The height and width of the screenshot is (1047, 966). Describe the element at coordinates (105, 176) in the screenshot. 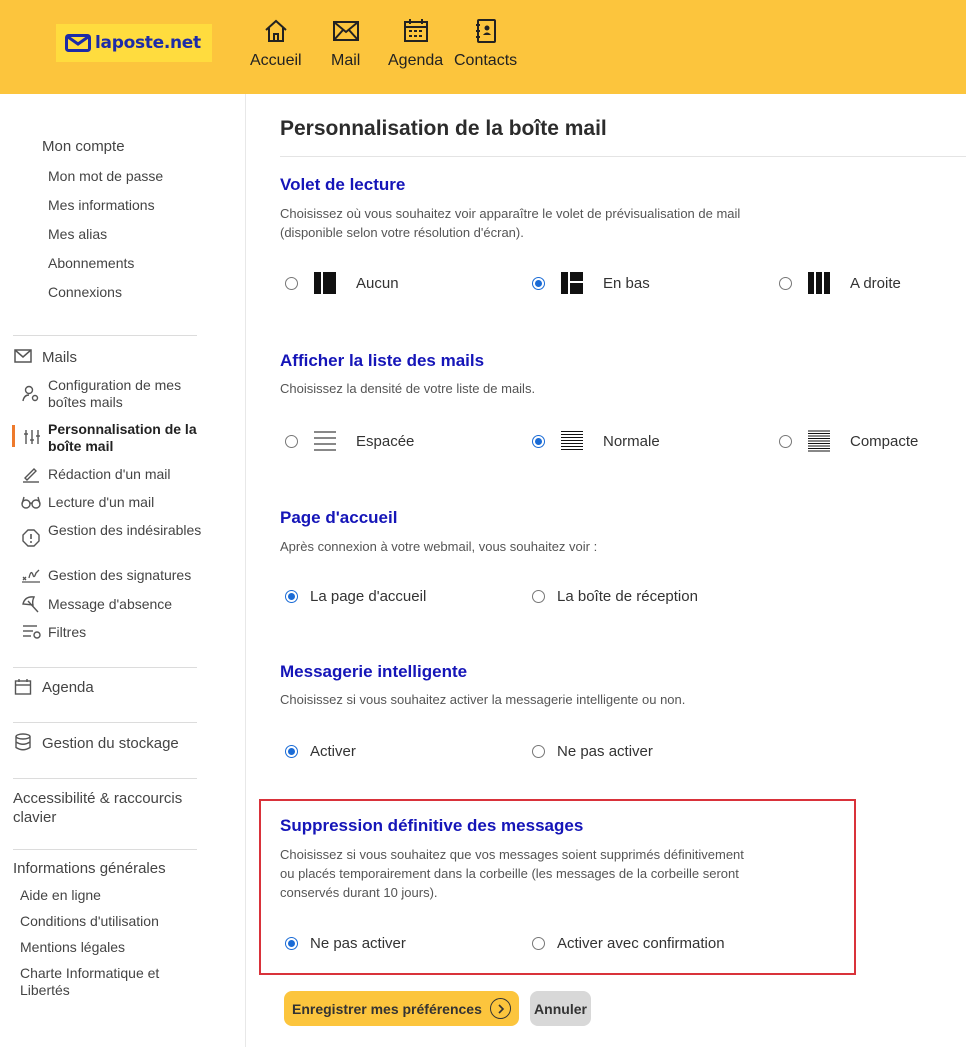

I see `sidebar-item-password: Mon mot de passe` at that location.